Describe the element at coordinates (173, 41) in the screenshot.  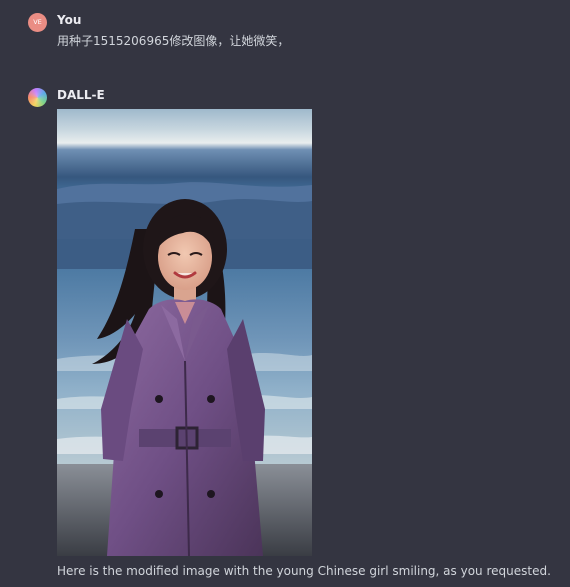
I see `user-message: 用种子1515206965修改图像，让她微笑，` at that location.